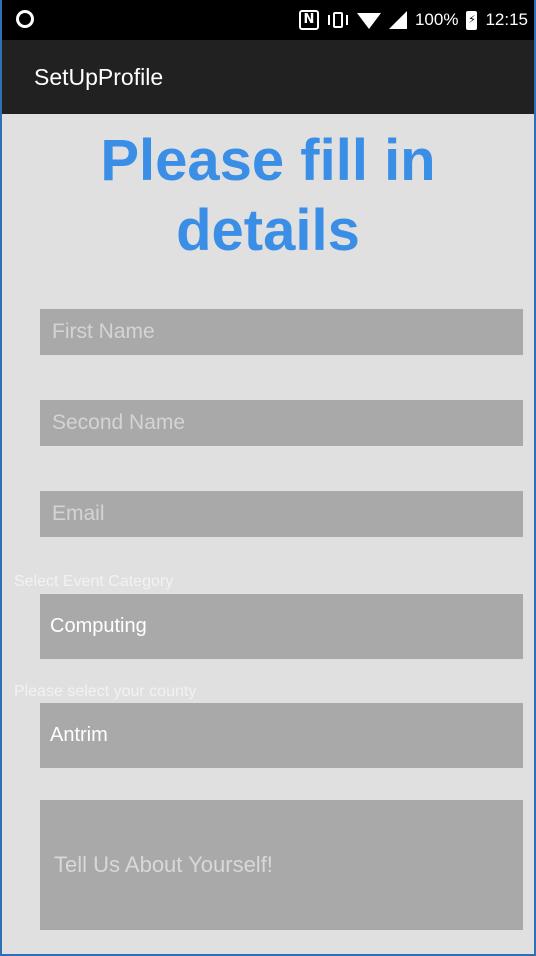 The width and height of the screenshot is (536, 956). What do you see at coordinates (281, 423) in the screenshot?
I see `second-name-input` at bounding box center [281, 423].